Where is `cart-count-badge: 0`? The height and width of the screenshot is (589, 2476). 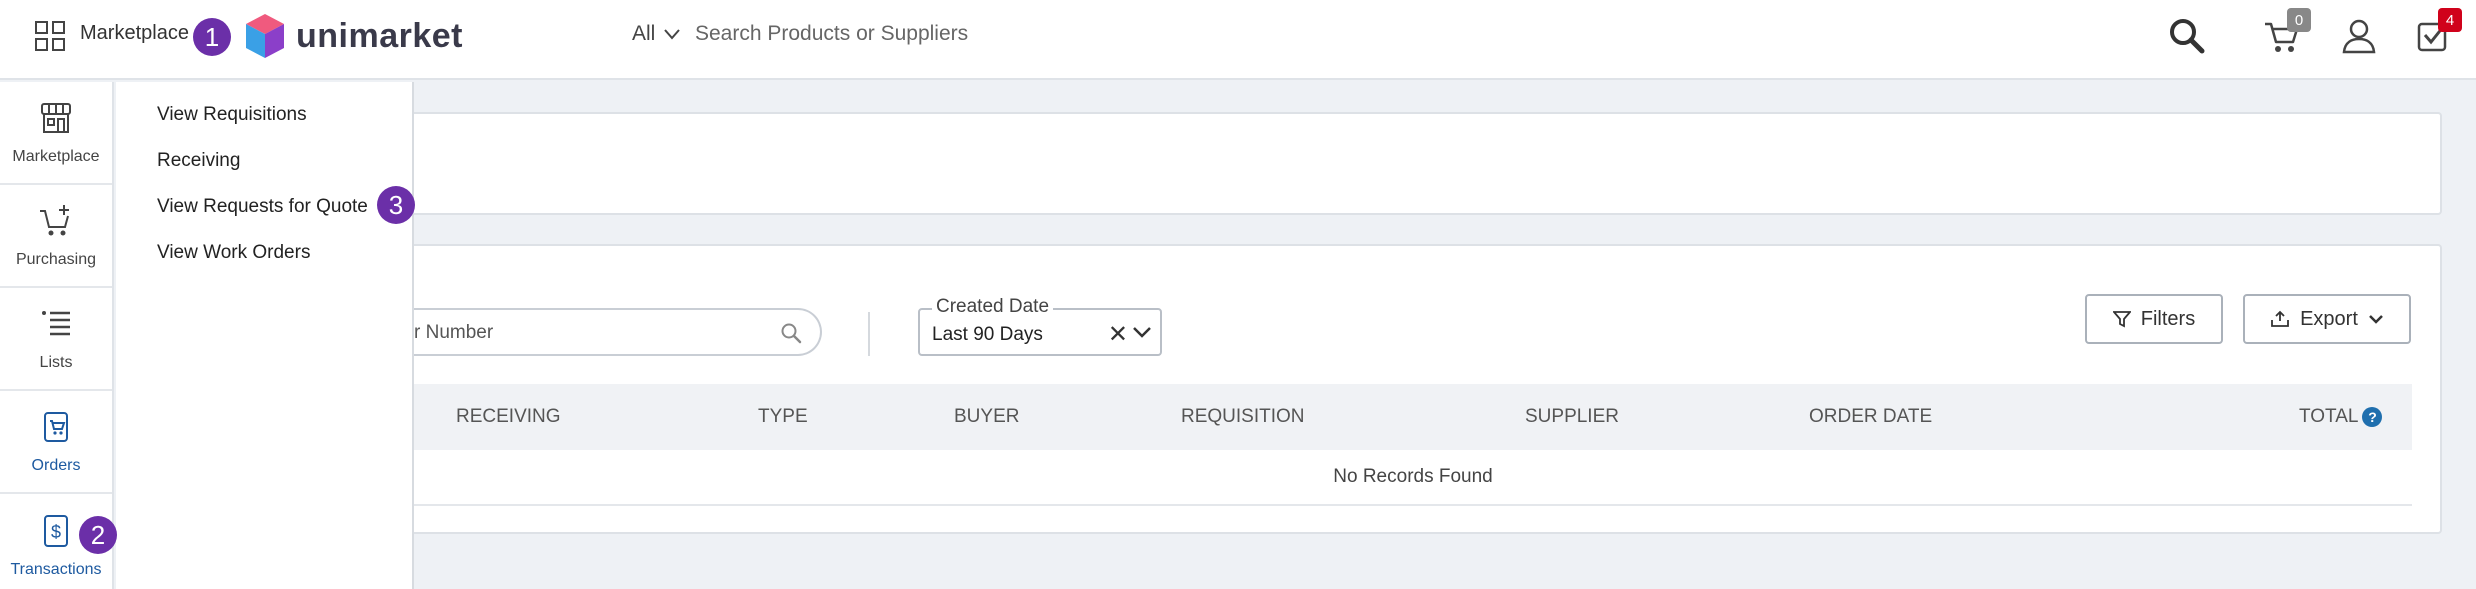
cart-count-badge: 0 is located at coordinates (2299, 20).